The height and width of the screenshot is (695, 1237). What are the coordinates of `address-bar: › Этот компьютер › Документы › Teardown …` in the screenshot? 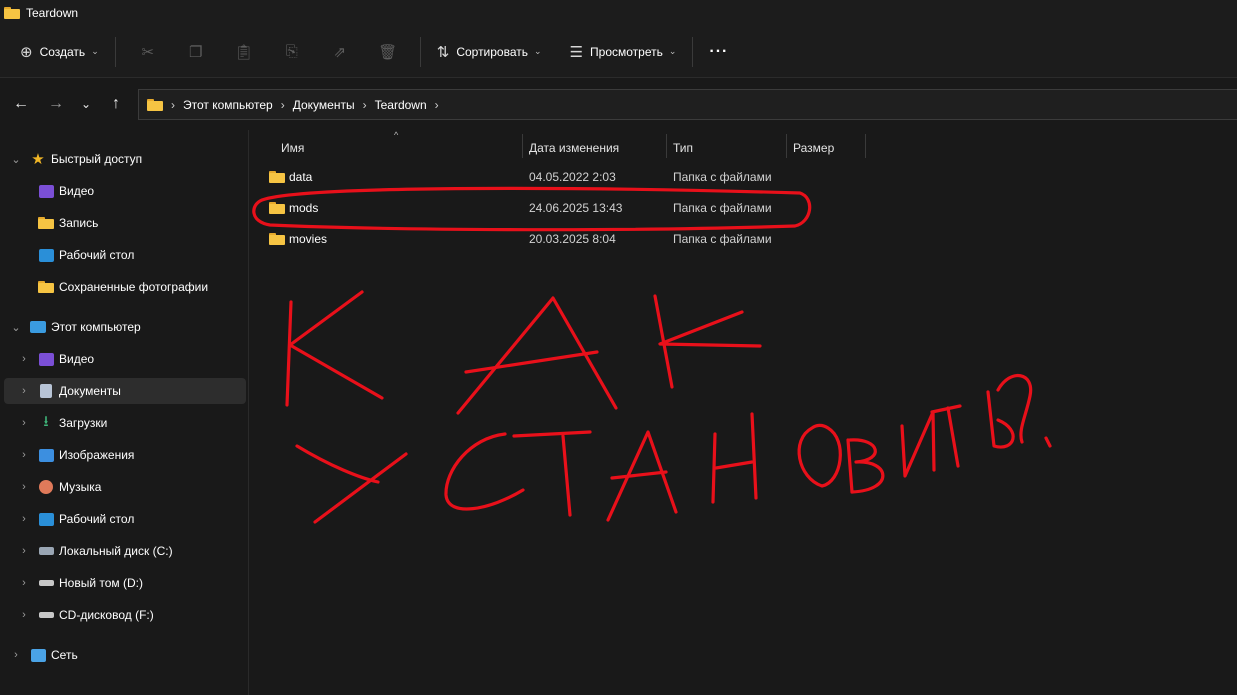 It's located at (687, 104).